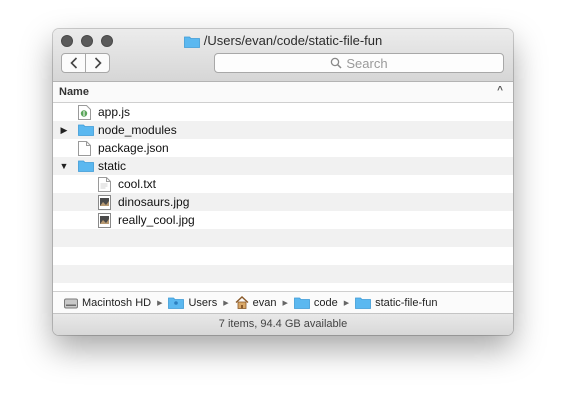 This screenshot has height=411, width=566. I want to click on path-bar-label: Users, so click(203, 302).